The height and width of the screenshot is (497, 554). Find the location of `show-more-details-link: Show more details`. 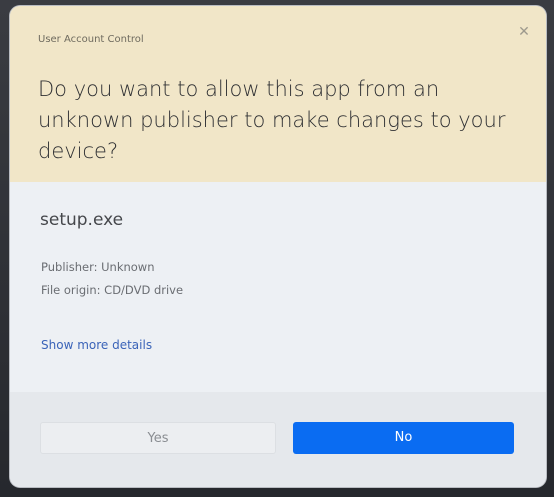

show-more-details-link: Show more details is located at coordinates (96, 345).